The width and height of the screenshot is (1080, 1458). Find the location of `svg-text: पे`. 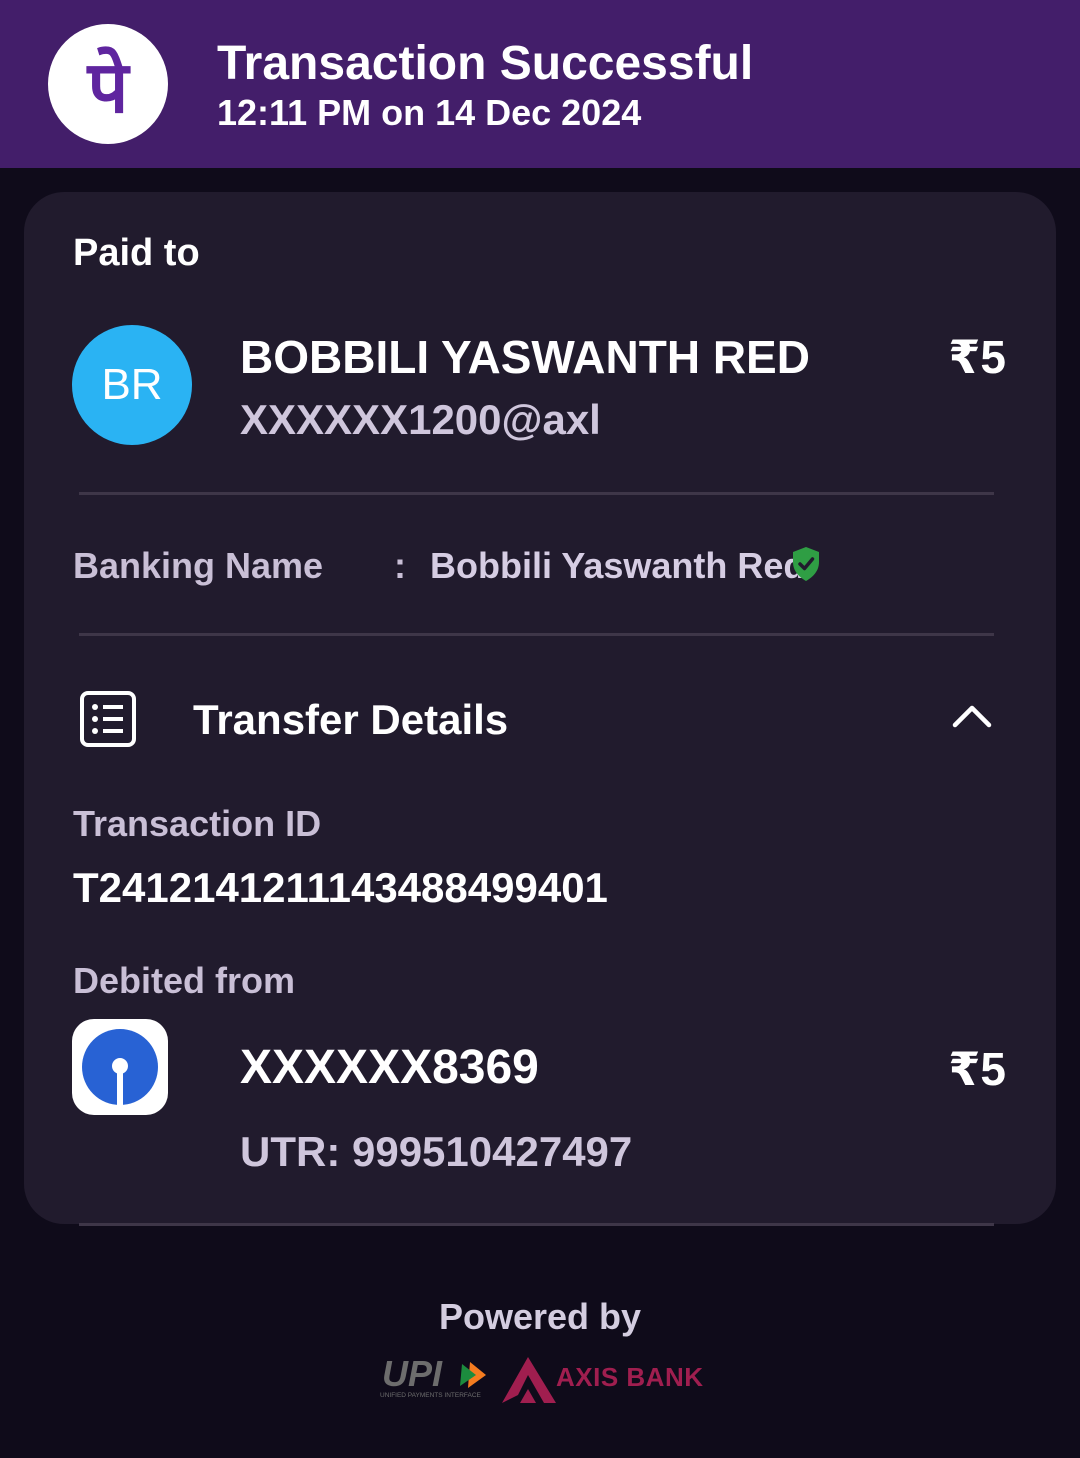

svg-text: पे is located at coordinates (109, 87).